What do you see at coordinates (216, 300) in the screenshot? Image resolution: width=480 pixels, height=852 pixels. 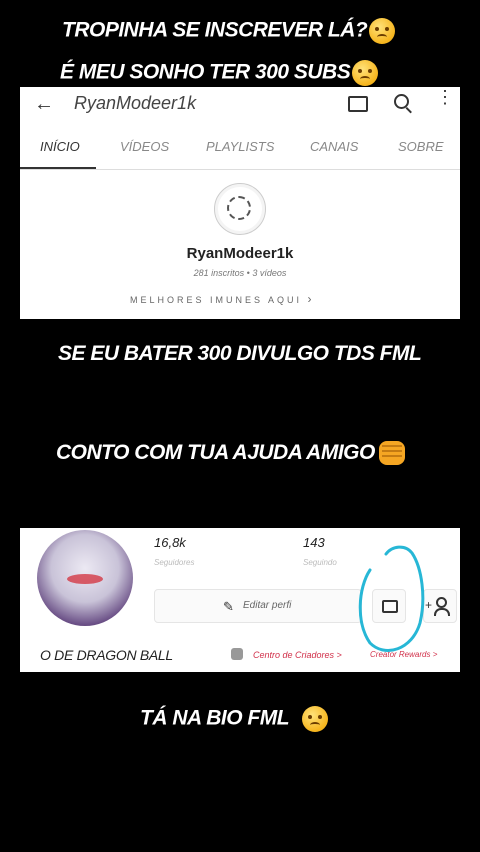 I see `channel-motto-text: MELHORES IMUNES AQUI` at bounding box center [216, 300].